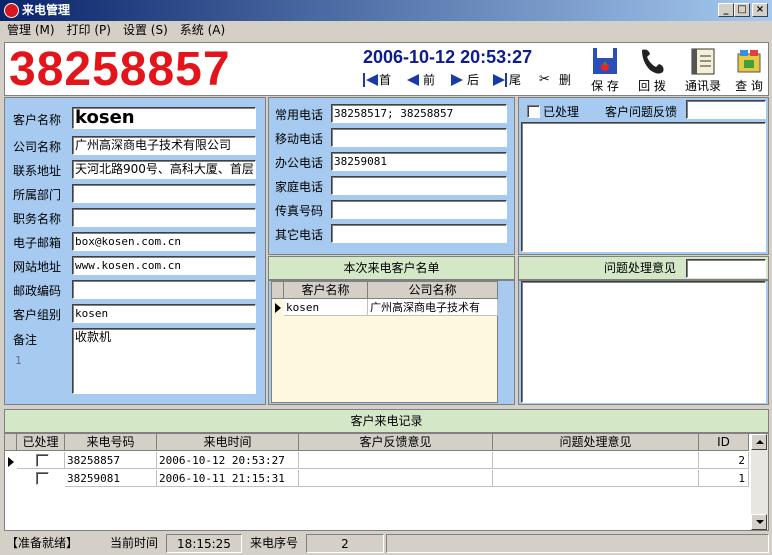  I want to click on call-time-cell: 2006-10-12 20:53:27, so click(228, 460).